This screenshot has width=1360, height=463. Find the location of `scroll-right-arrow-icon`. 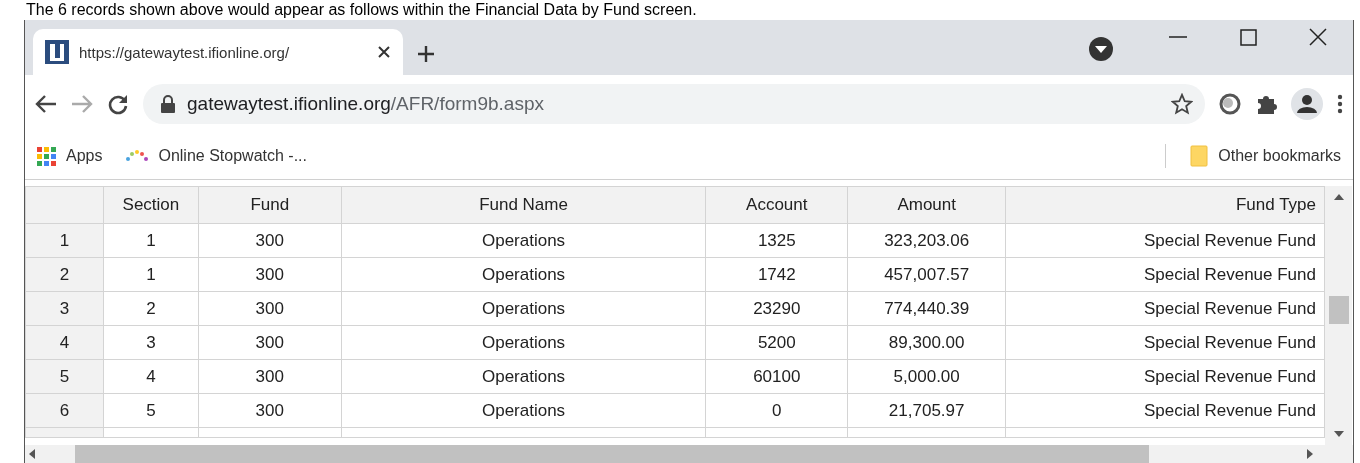

scroll-right-arrow-icon is located at coordinates (1310, 454).